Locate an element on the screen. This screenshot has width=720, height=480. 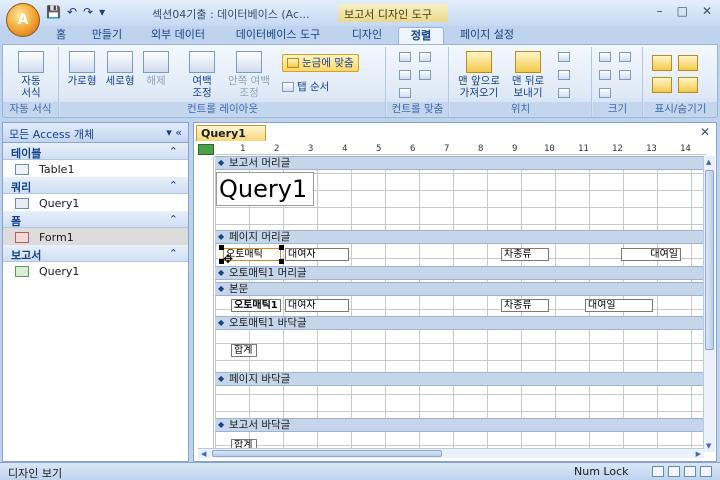
nav-group-forms: 폼 ⌃ is located at coordinates (95, 219).